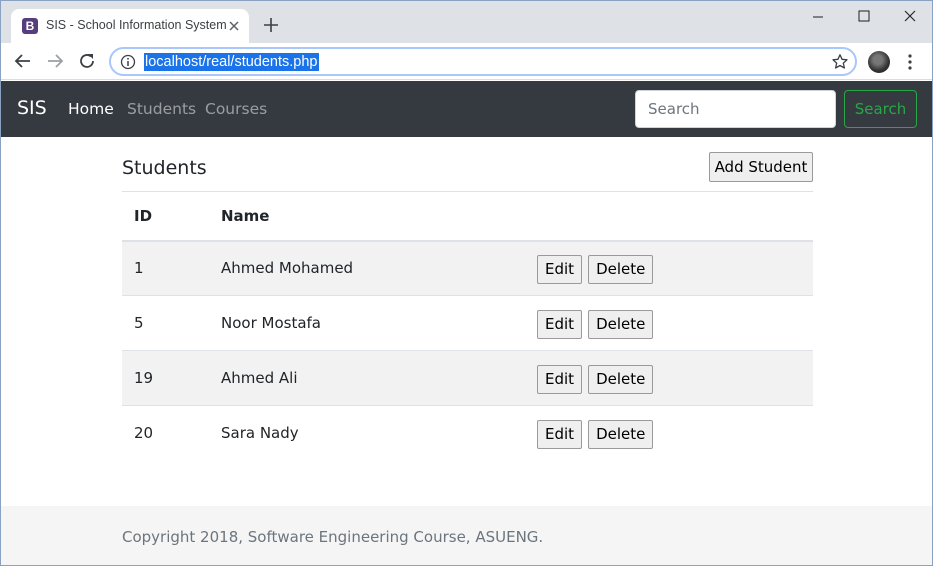 Image resolution: width=933 pixels, height=566 pixels. What do you see at coordinates (880, 109) in the screenshot?
I see `search-button: Search` at bounding box center [880, 109].